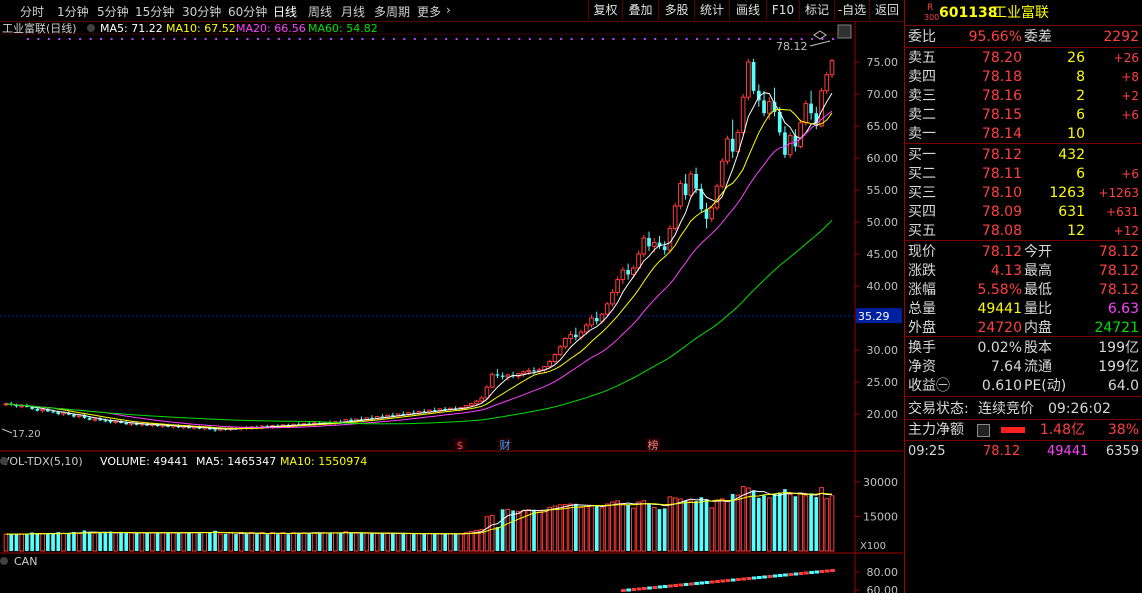 This screenshot has height=593, width=1142. What do you see at coordinates (1126, 231) in the screenshot?
I see `bid-change: +12` at bounding box center [1126, 231].